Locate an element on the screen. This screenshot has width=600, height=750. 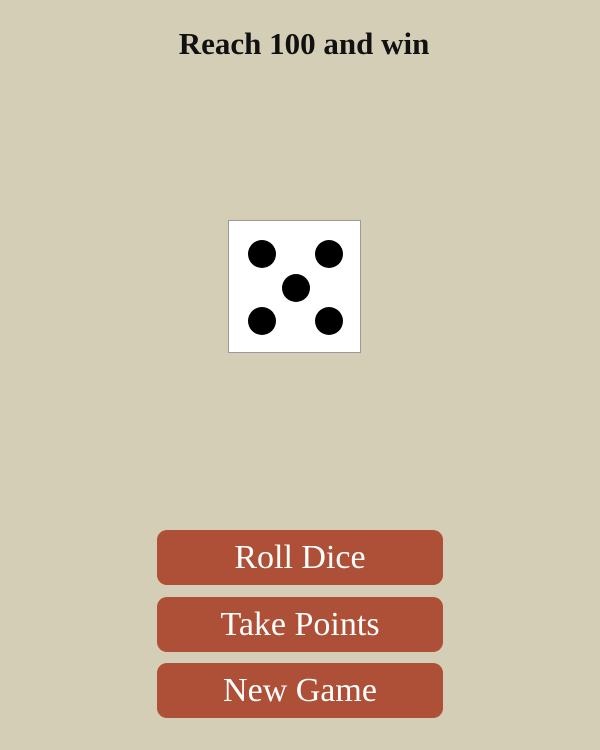
game-title: Reach 100 and win is located at coordinates (304, 43).